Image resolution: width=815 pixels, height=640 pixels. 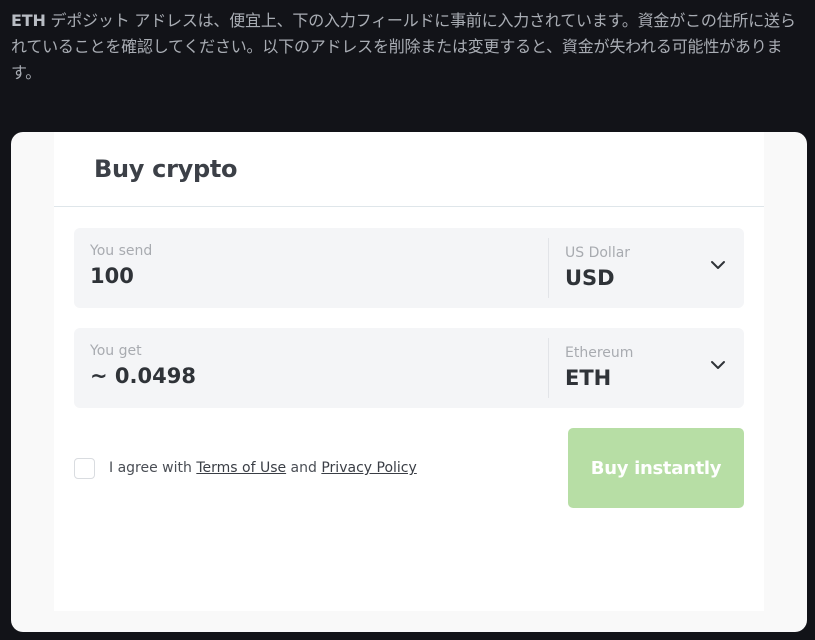 I want to click on send-field: You send 100 US Dollar USD, so click(x=409, y=268).